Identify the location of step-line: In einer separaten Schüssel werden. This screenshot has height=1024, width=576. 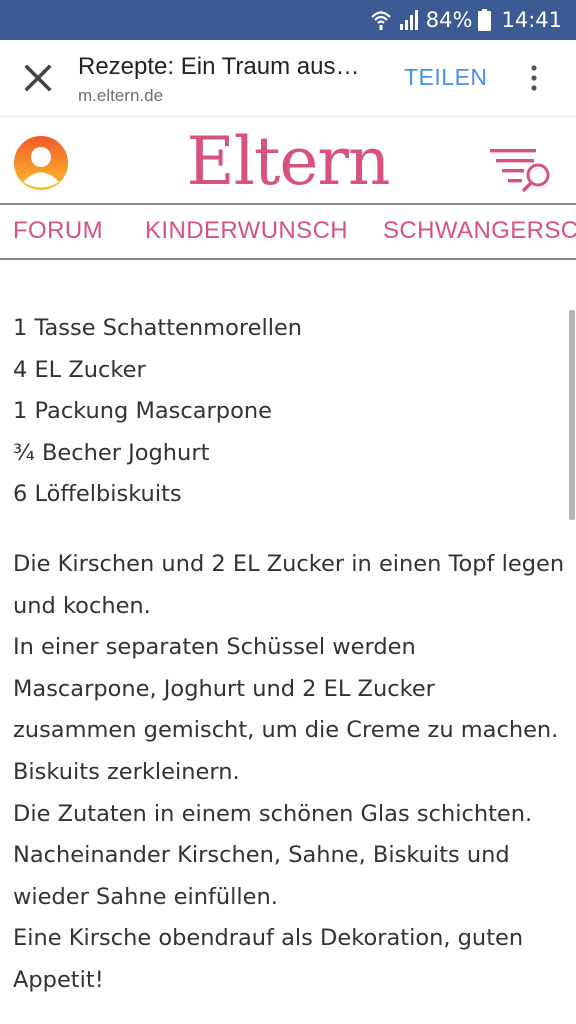
(214, 647).